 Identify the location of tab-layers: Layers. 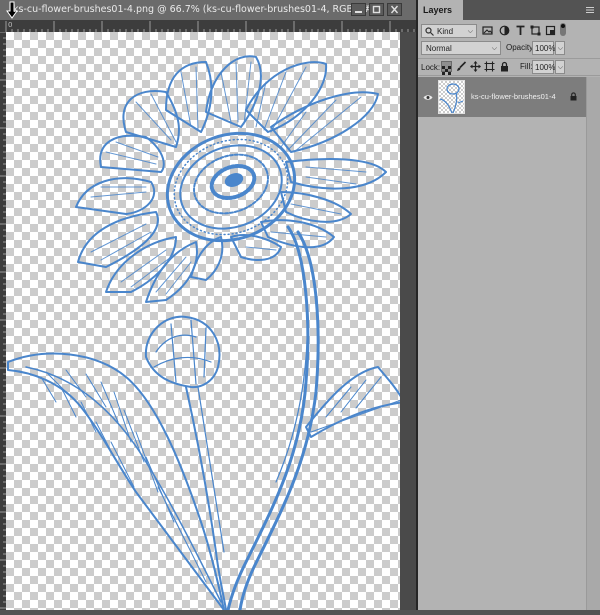
(440, 10).